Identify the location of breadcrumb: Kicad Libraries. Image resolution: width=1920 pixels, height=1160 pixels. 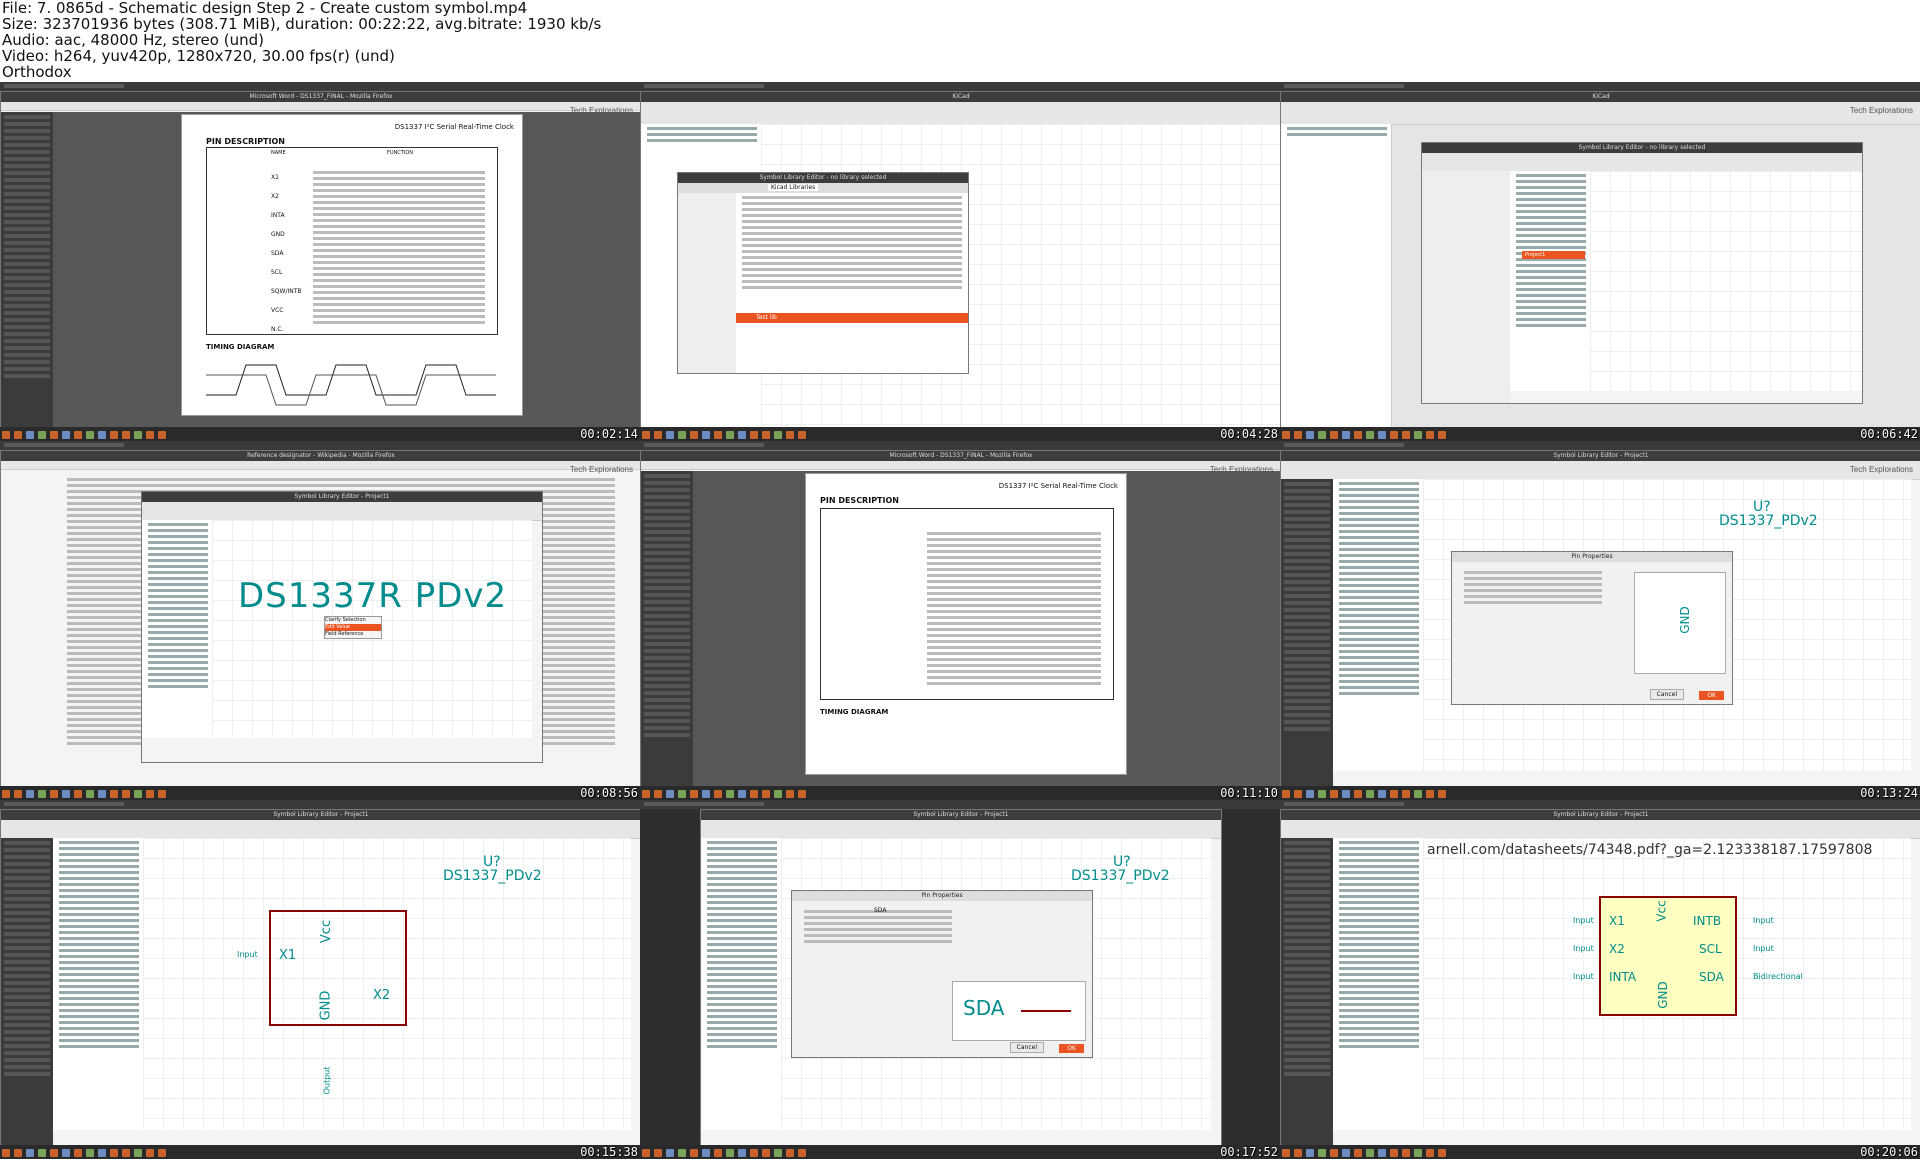
(823, 188).